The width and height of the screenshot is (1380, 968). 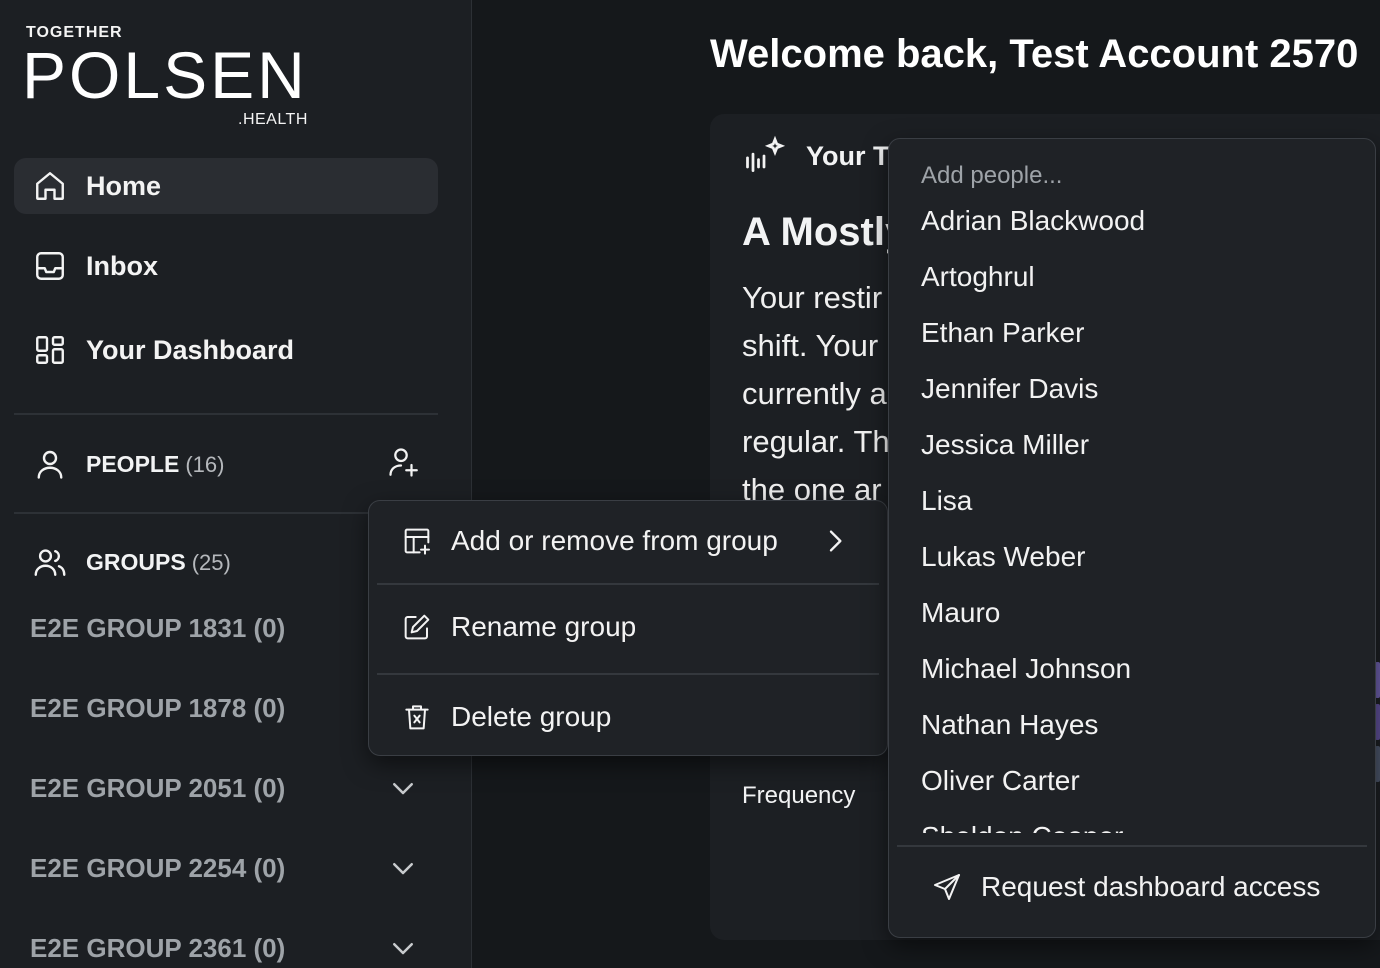 What do you see at coordinates (766, 154) in the screenshot?
I see `sparkle-waveform-icon` at bounding box center [766, 154].